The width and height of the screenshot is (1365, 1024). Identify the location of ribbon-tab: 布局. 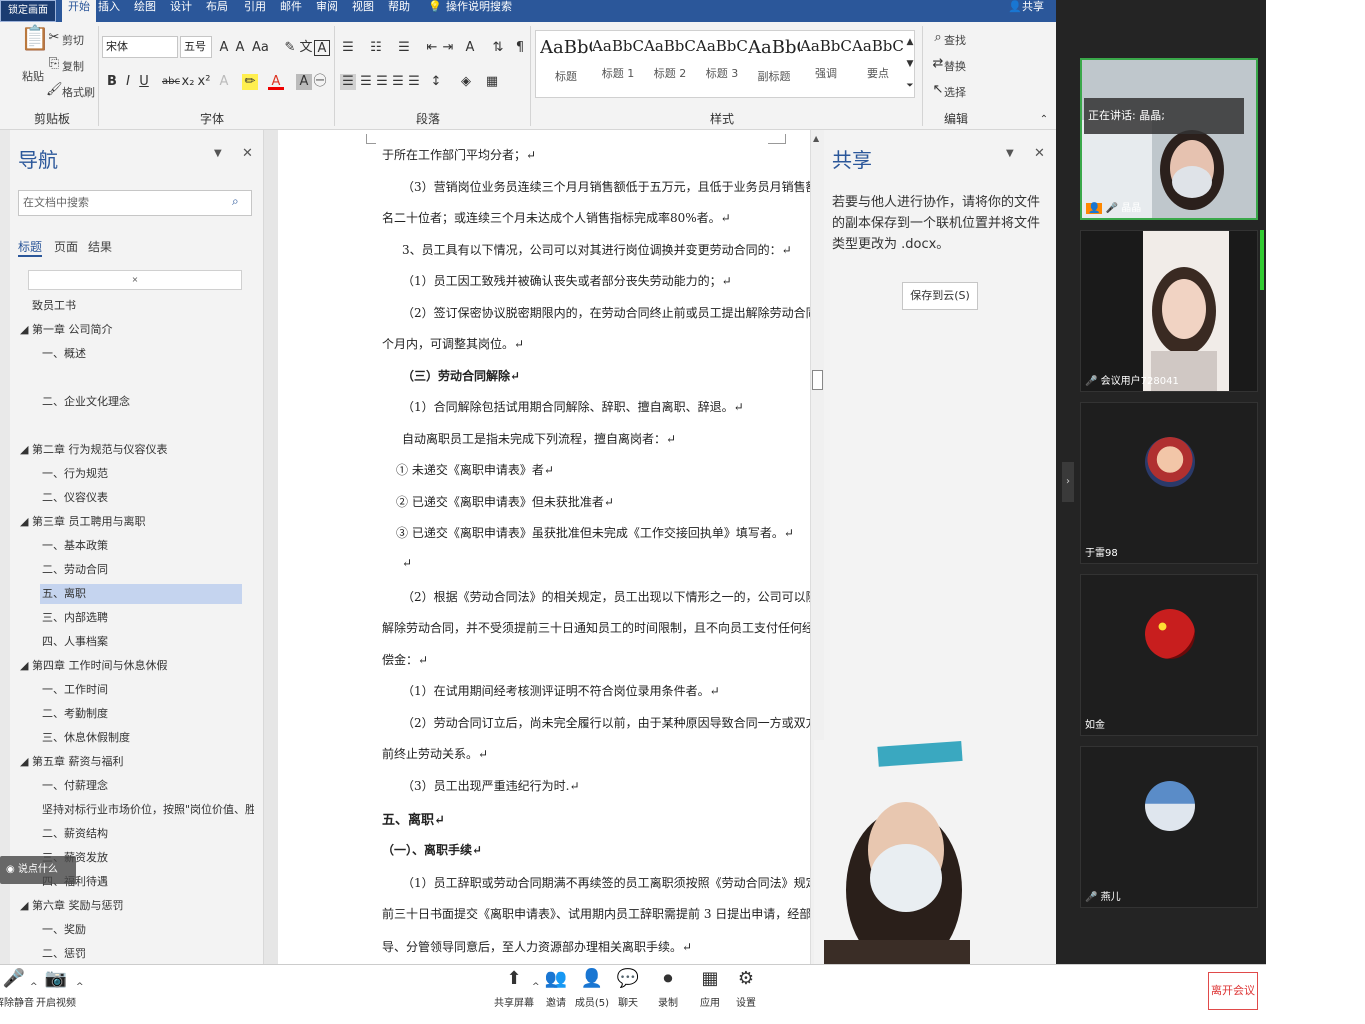
(217, 11).